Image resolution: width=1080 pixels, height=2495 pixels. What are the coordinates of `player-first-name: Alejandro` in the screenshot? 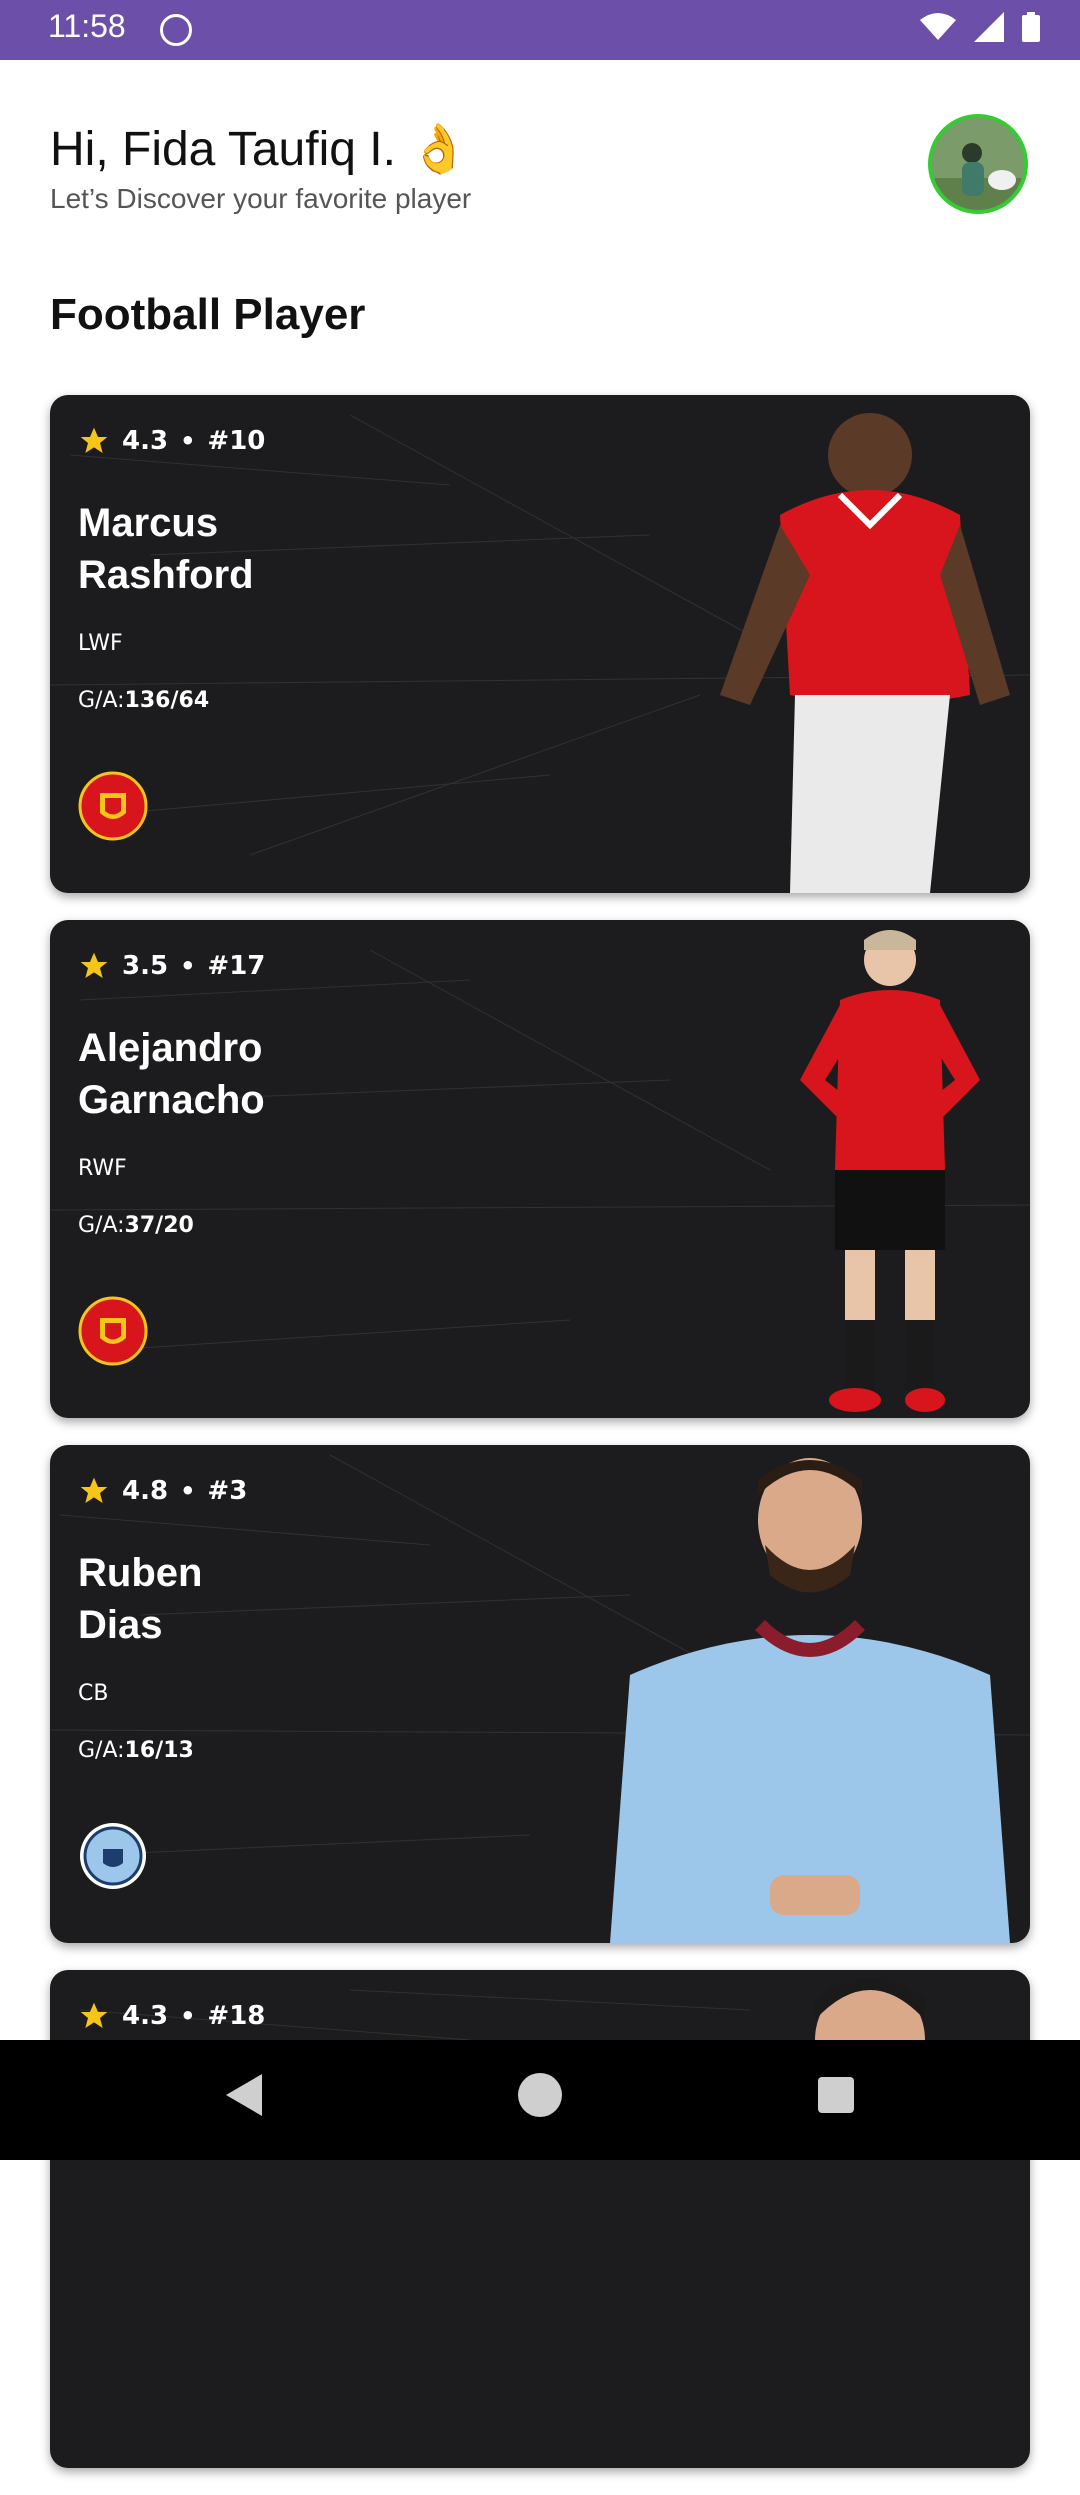 It's located at (170, 1048).